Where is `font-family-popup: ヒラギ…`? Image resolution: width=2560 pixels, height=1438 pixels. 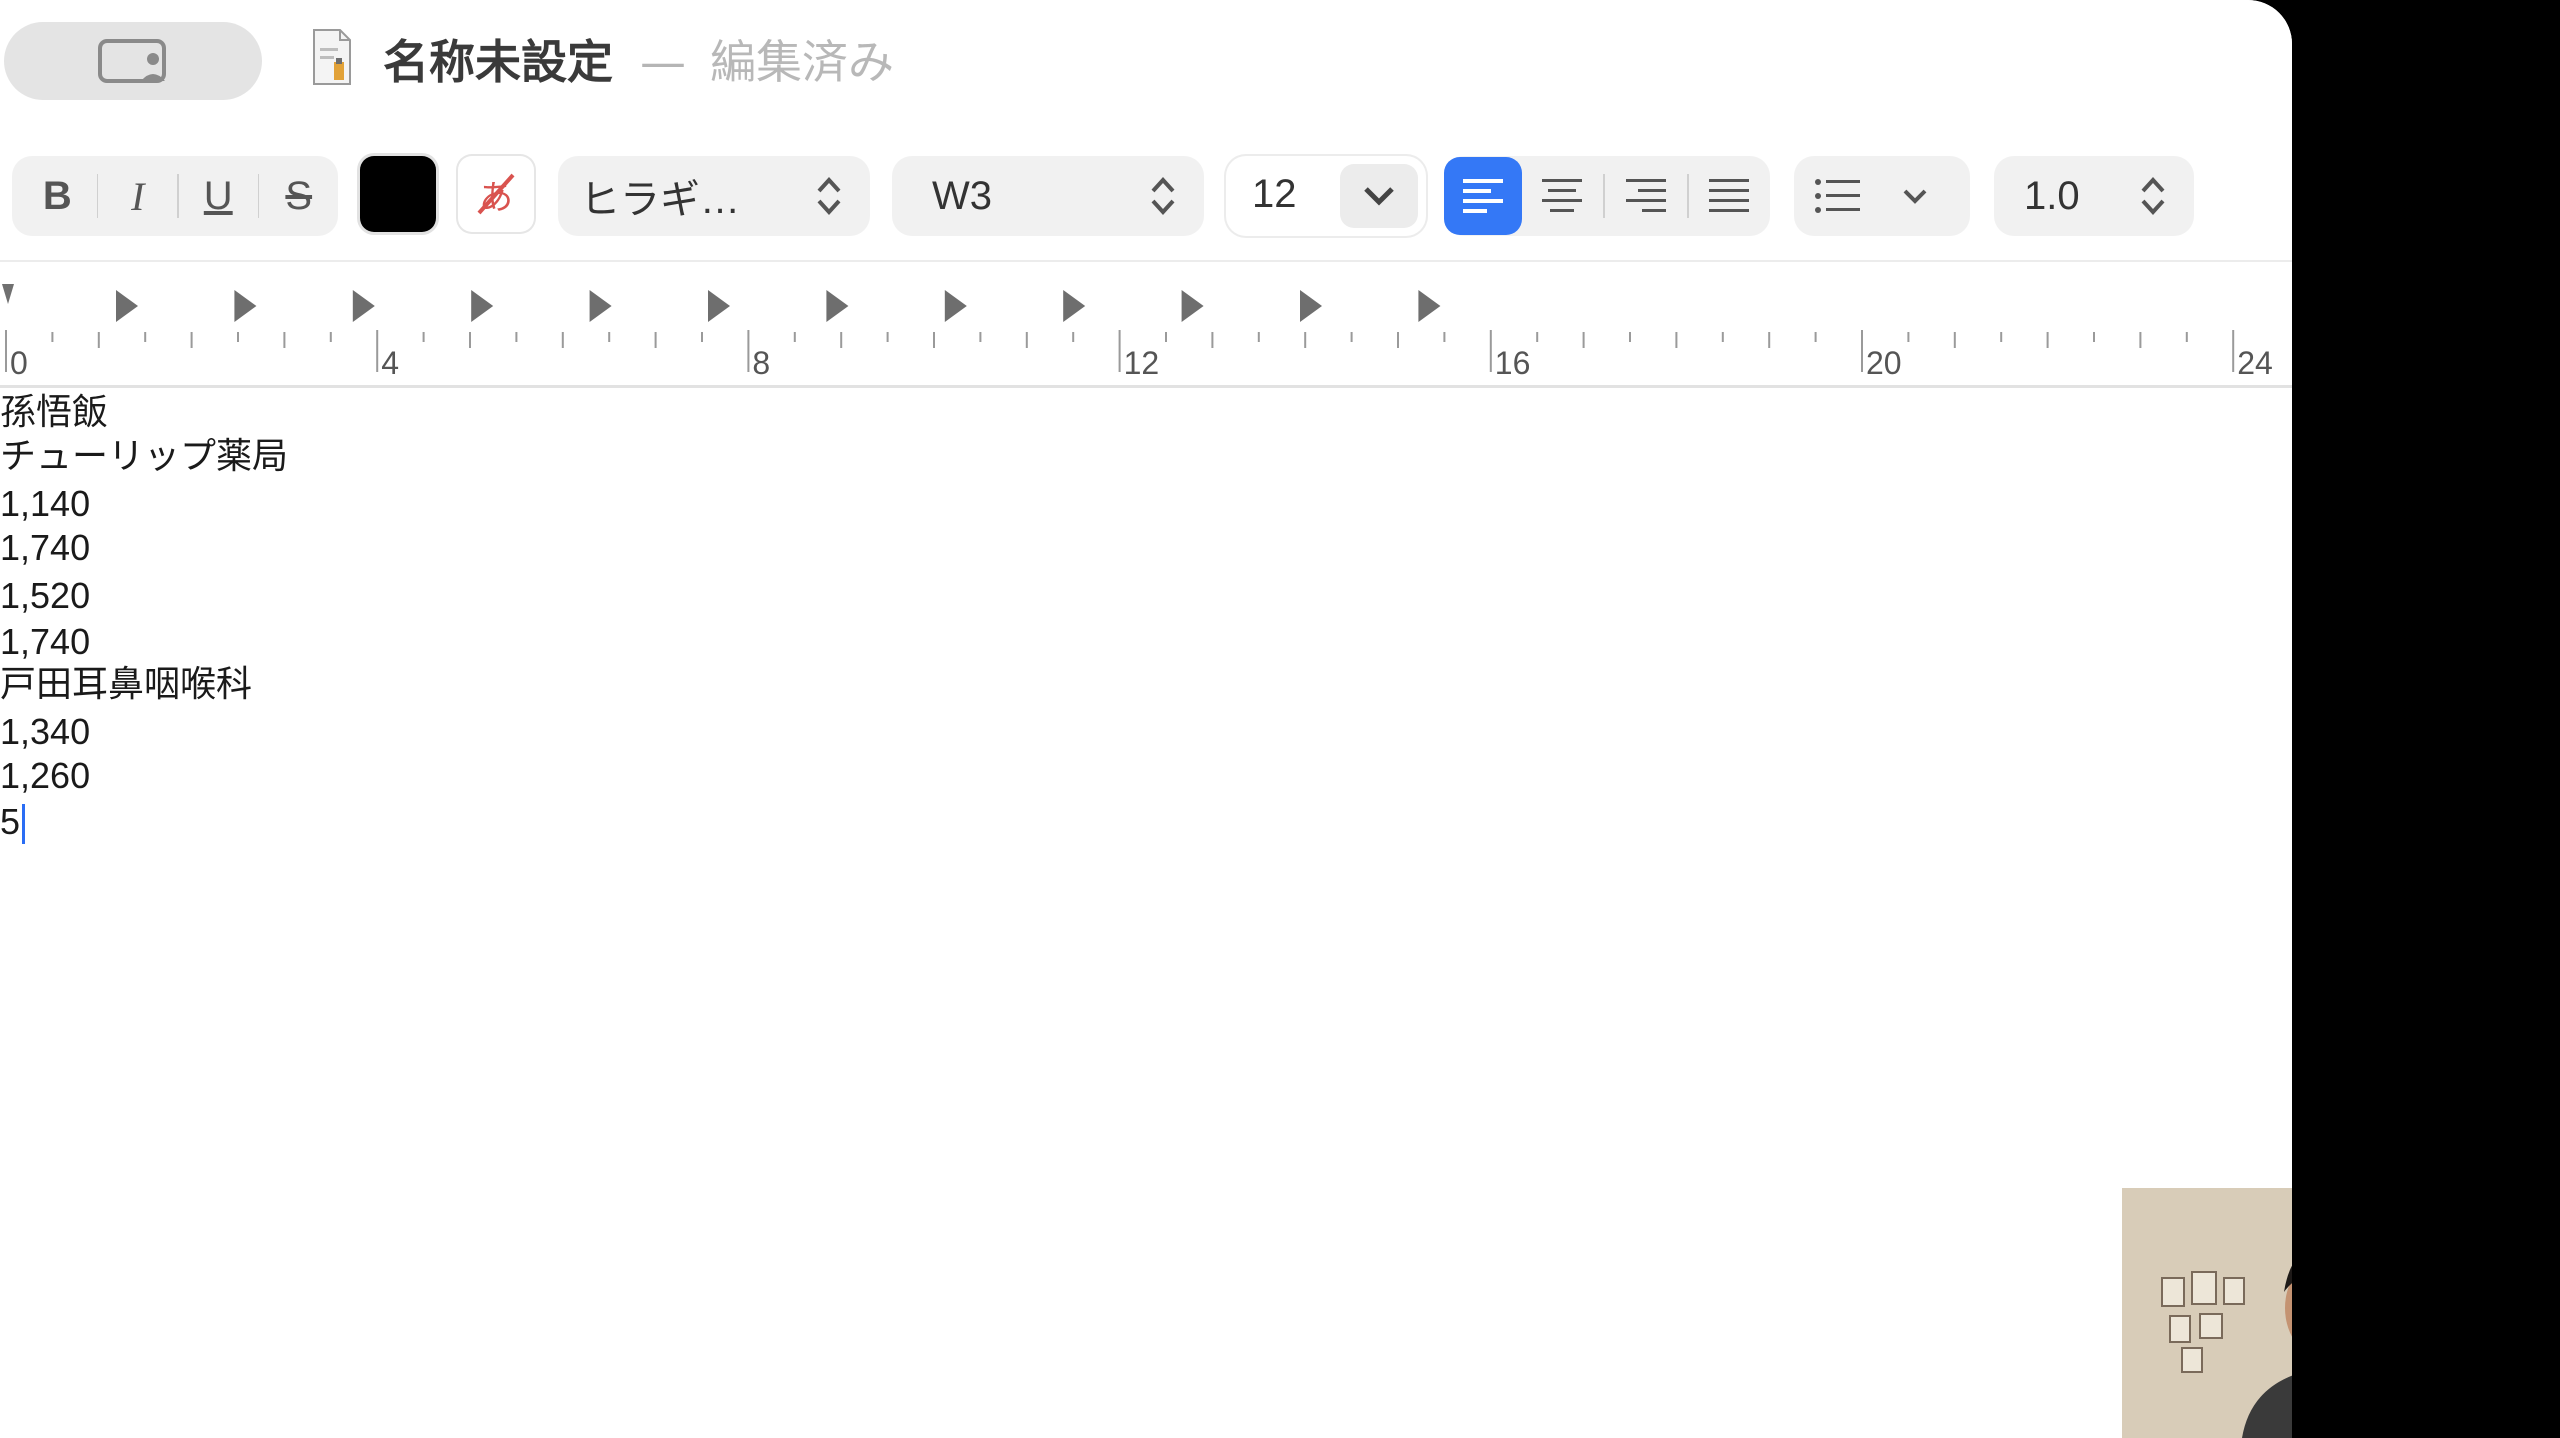 font-family-popup: ヒラギ… is located at coordinates (714, 196).